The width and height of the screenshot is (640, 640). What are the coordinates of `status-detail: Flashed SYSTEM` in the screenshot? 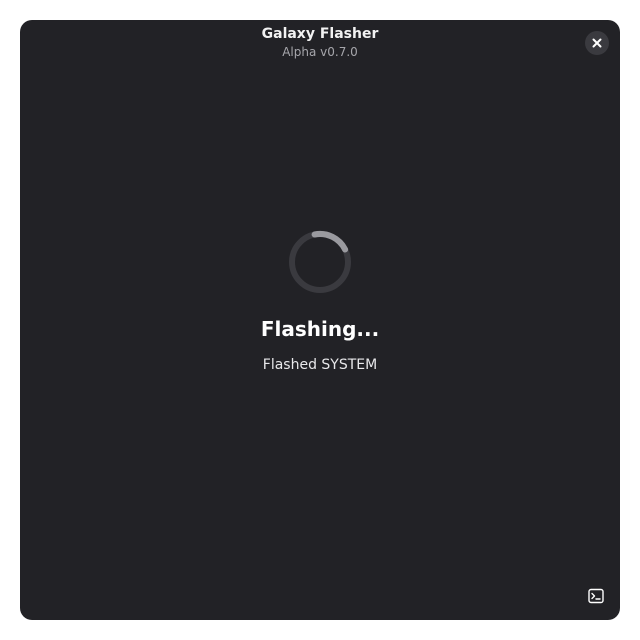 It's located at (320, 365).